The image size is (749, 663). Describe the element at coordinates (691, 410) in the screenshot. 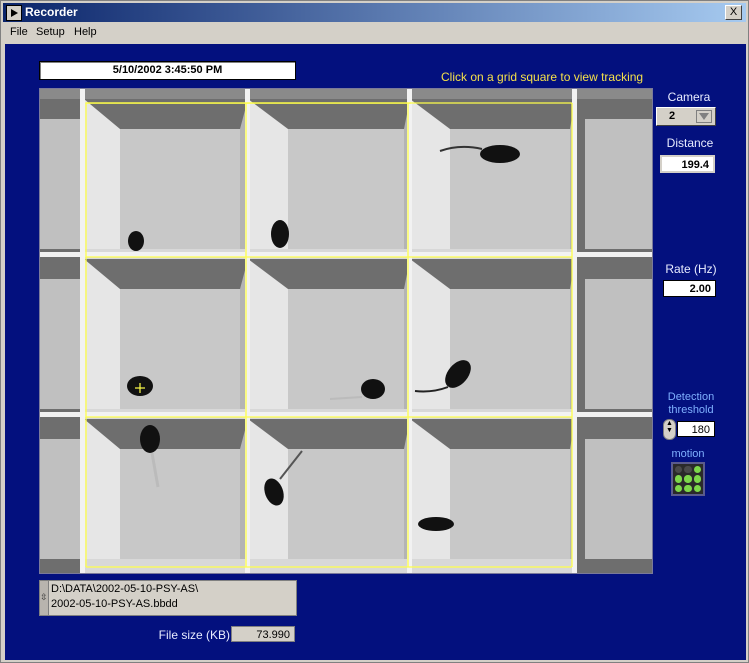

I see `threshold-label-line2: threshold` at that location.